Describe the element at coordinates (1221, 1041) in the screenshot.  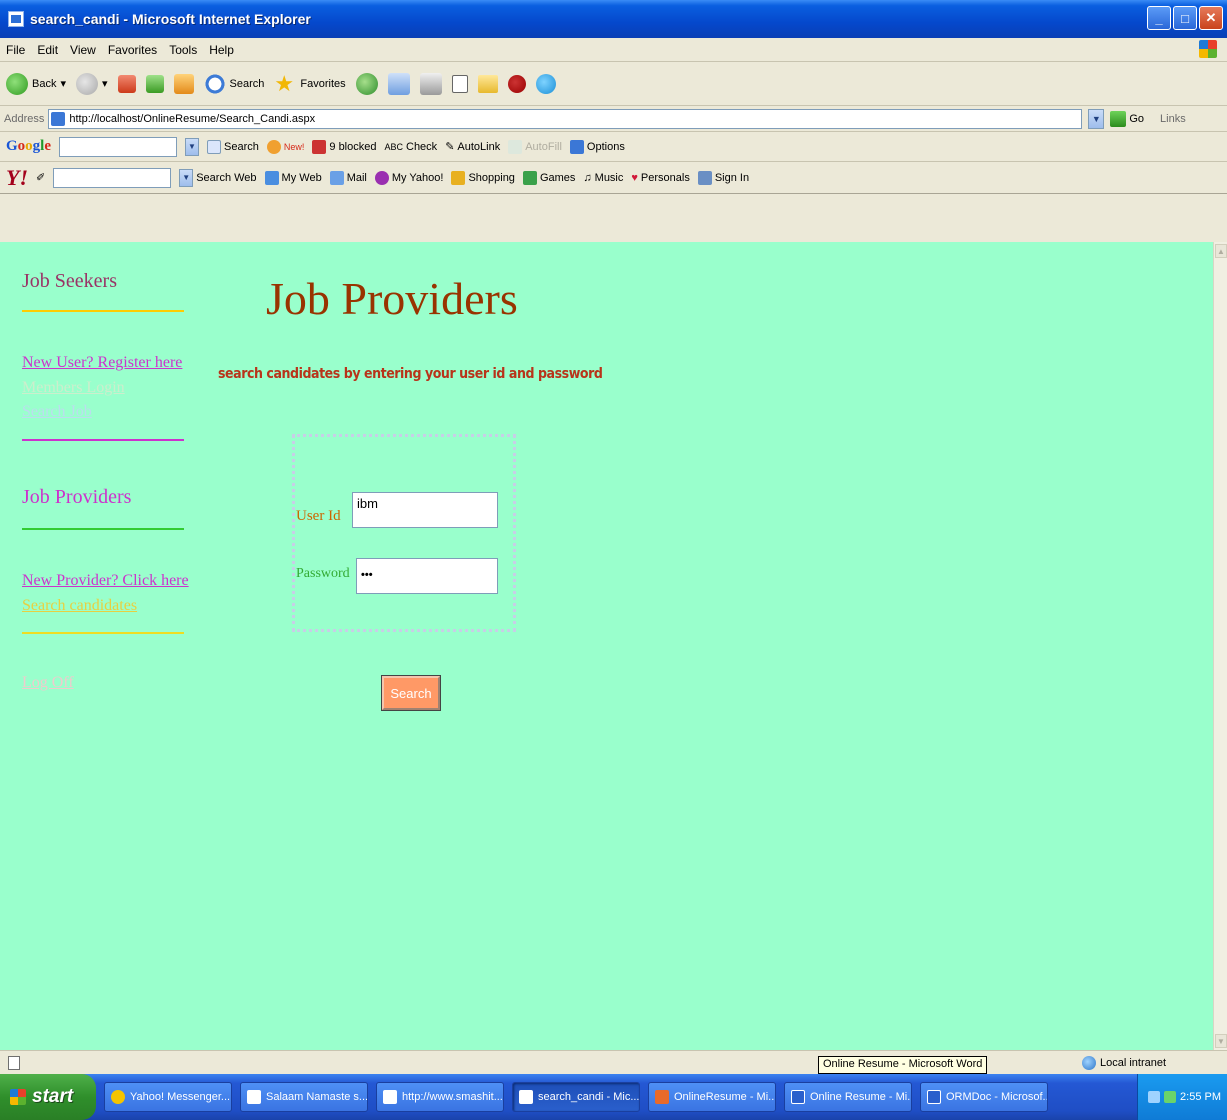
I see `scroll-down-icon: ▼` at that location.